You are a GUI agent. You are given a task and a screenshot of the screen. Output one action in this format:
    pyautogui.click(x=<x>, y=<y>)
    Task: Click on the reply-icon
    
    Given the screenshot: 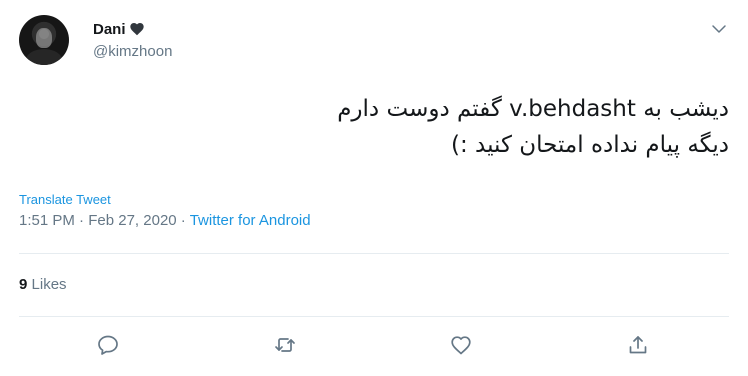 What is the action you would take?
    pyautogui.click(x=109, y=346)
    